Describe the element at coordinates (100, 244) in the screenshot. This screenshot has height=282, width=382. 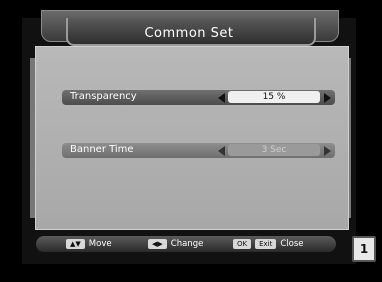
I see `hint-label: Move` at that location.